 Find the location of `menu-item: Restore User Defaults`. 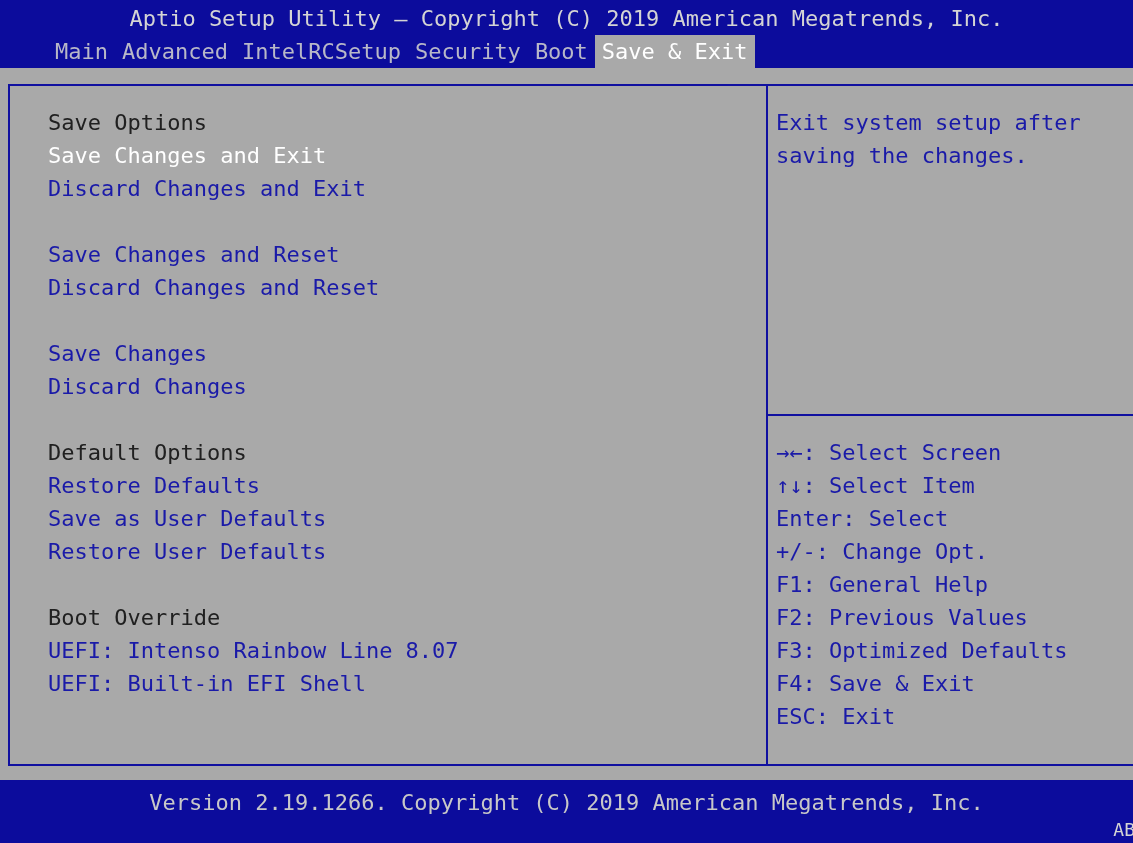

menu-item: Restore User Defaults is located at coordinates (187, 551).